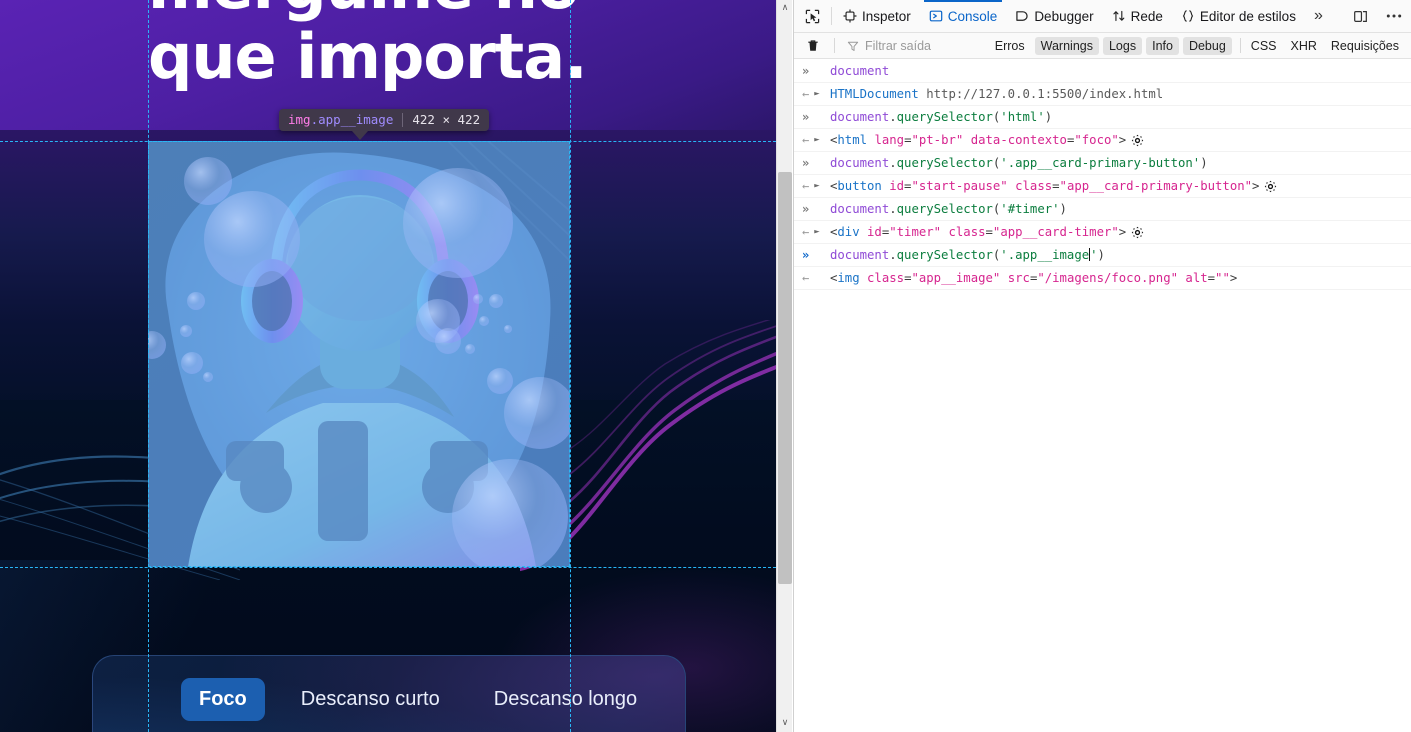  Describe the element at coordinates (223, 699) in the screenshot. I see `tab-foco: Foco` at that location.